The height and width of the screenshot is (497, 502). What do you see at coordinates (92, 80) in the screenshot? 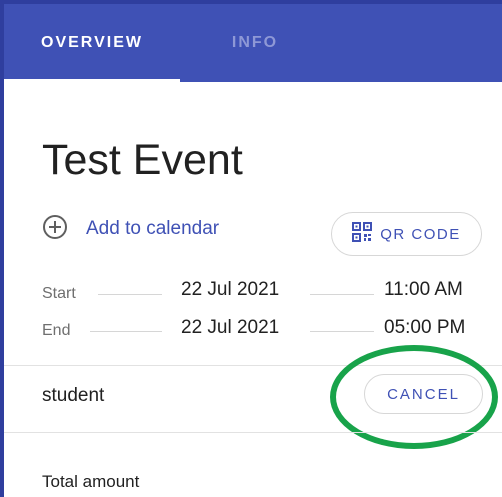
I see `active-tab-indicator` at bounding box center [92, 80].